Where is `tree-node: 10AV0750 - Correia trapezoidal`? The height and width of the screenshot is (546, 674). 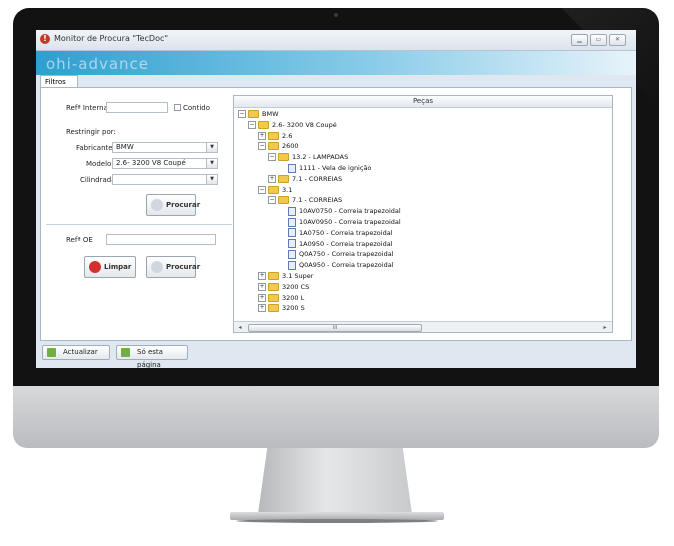
tree-node: 10AV0750 - Correia trapezoidal is located at coordinates (339, 211).